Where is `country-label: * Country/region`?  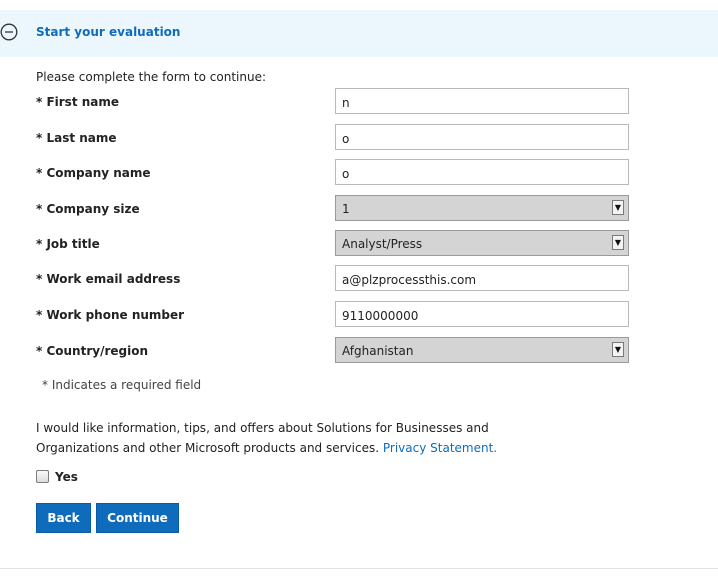
country-label: * Country/region is located at coordinates (92, 351).